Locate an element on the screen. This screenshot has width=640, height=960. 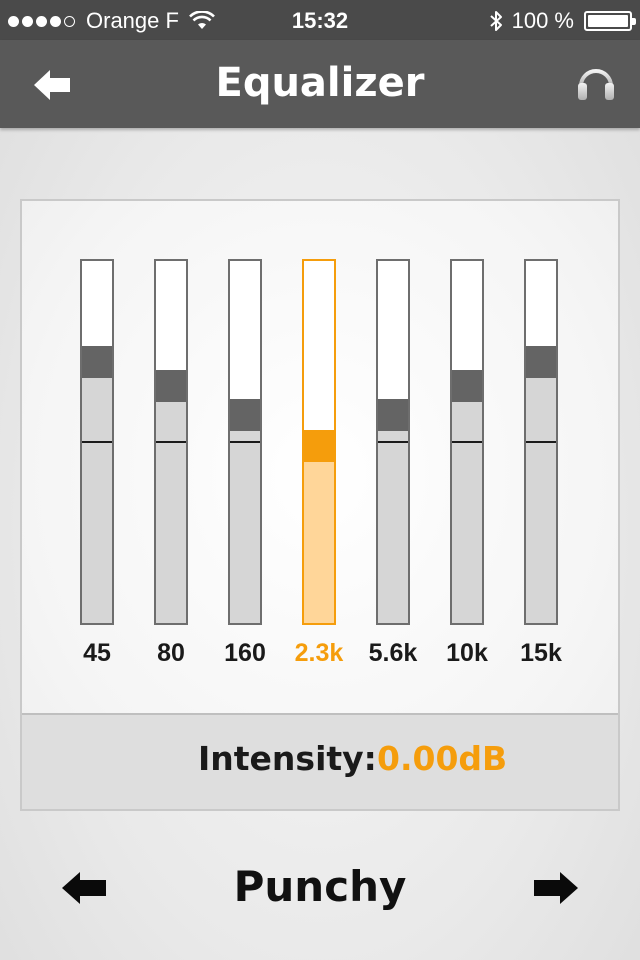
intensity-box: Intensity: 0.00dB is located at coordinates (320, 761).